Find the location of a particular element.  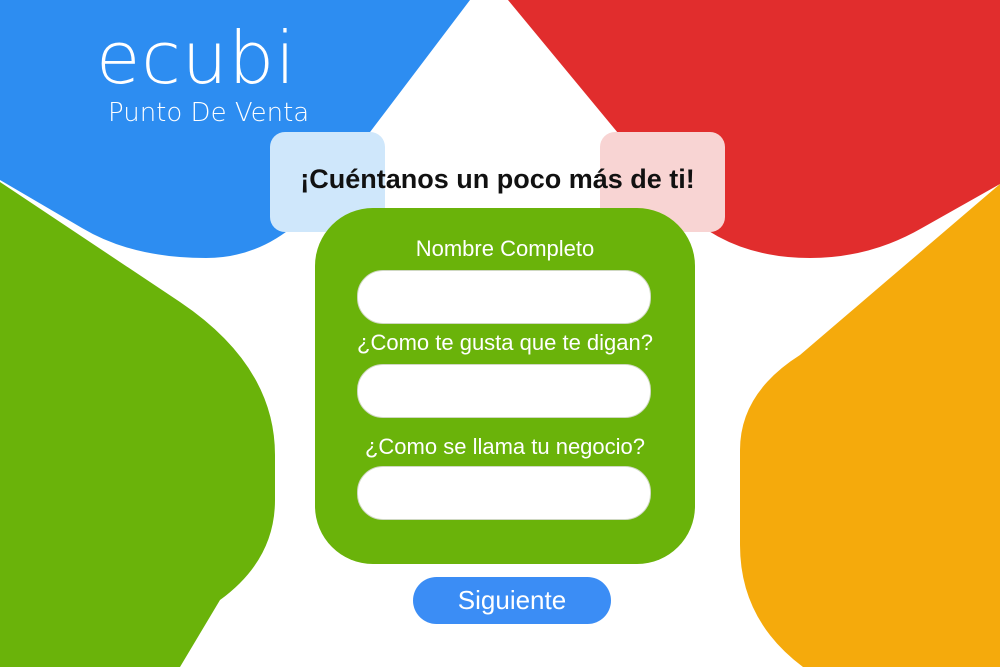

business-name-label: ¿Como se llama tu negocio? is located at coordinates (505, 446).